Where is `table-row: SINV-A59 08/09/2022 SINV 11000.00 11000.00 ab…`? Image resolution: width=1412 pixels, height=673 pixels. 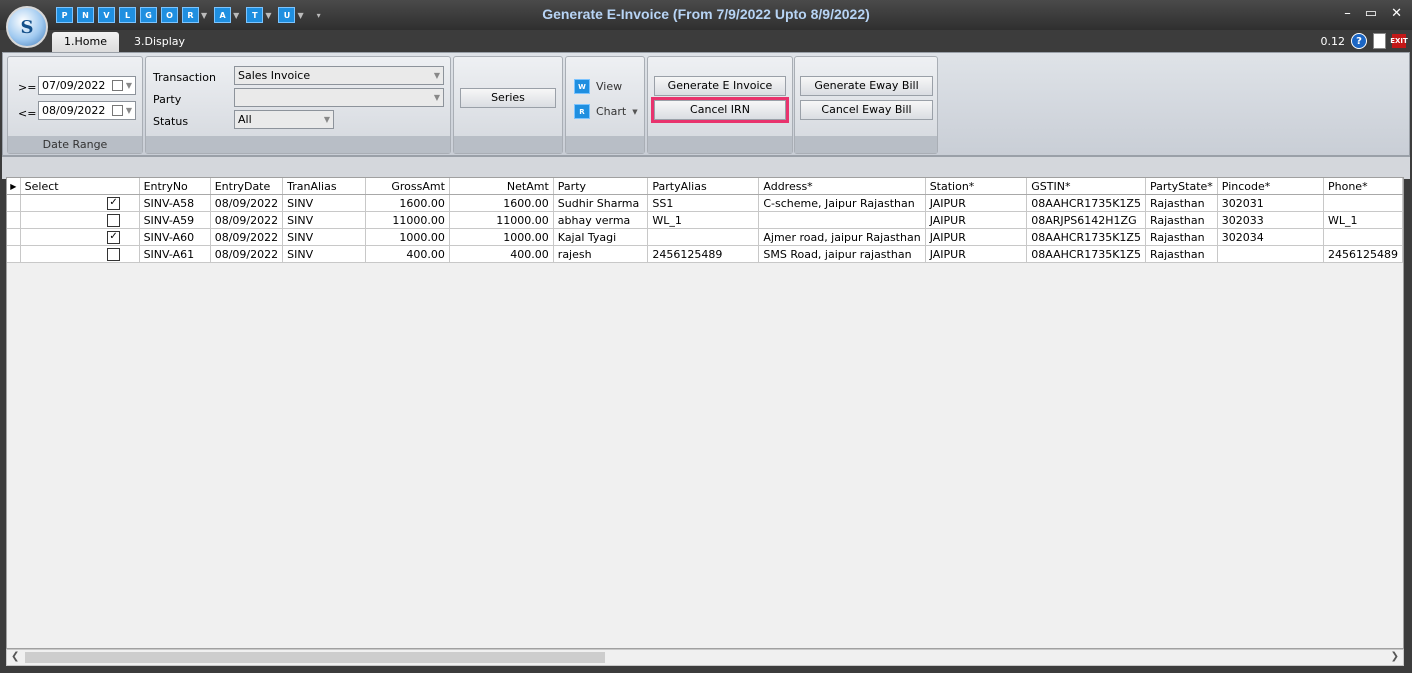
table-row: SINV-A59 08/09/2022 SINV 11000.00 11000.00 ab… is located at coordinates (705, 220).